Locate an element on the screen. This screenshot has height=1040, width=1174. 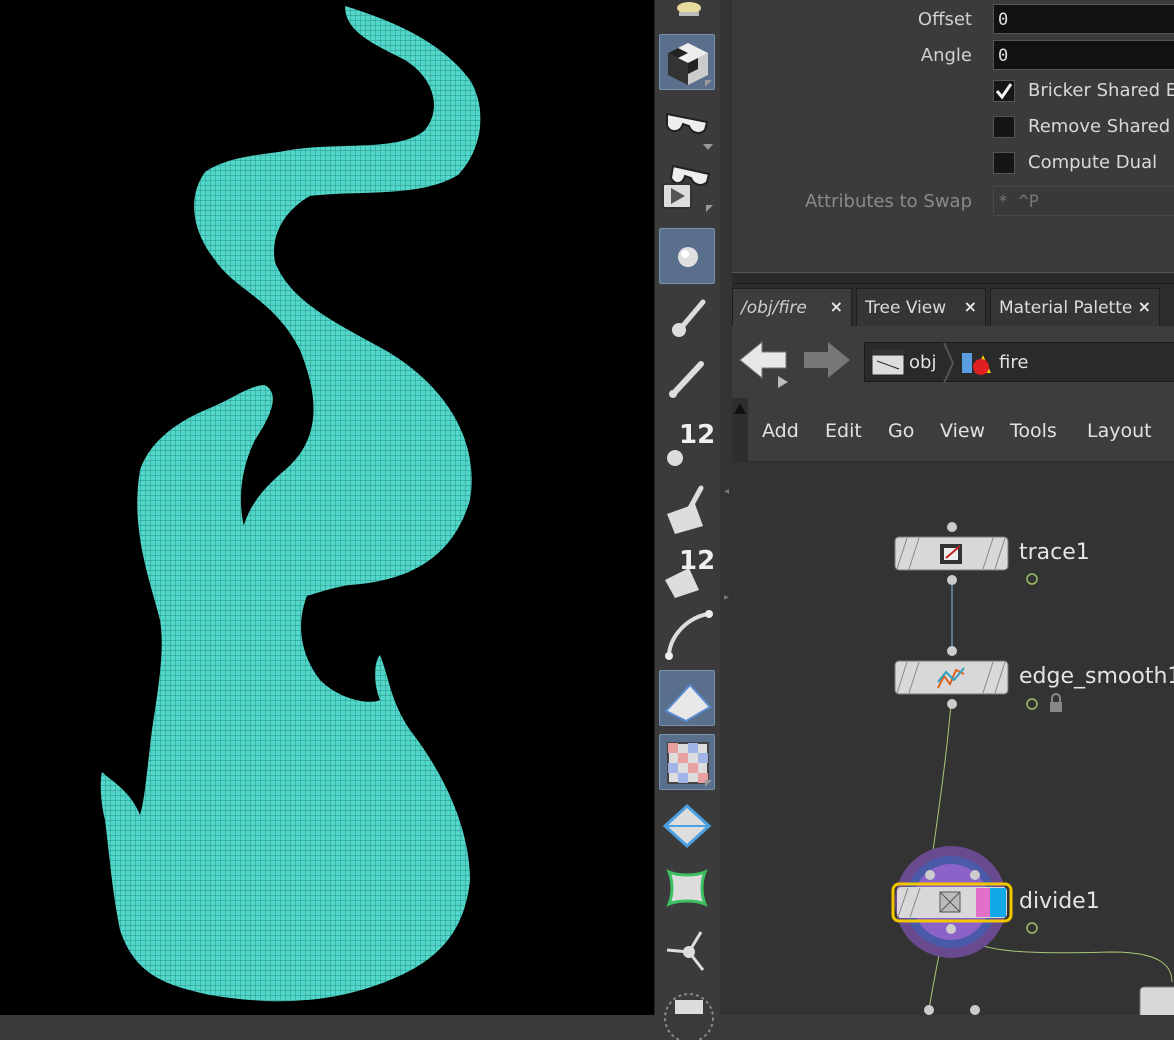
offset-label: Offset is located at coordinates (944, 19).